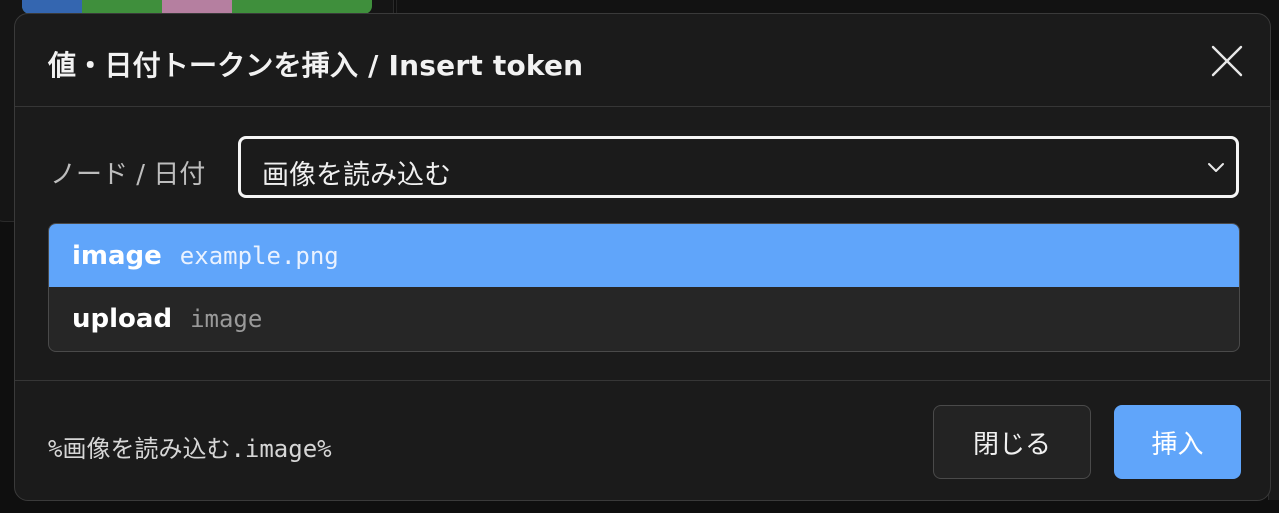 This screenshot has height=513, width=1279. Describe the element at coordinates (190, 449) in the screenshot. I see `token-preview: %画像を読み込む.image%` at that location.